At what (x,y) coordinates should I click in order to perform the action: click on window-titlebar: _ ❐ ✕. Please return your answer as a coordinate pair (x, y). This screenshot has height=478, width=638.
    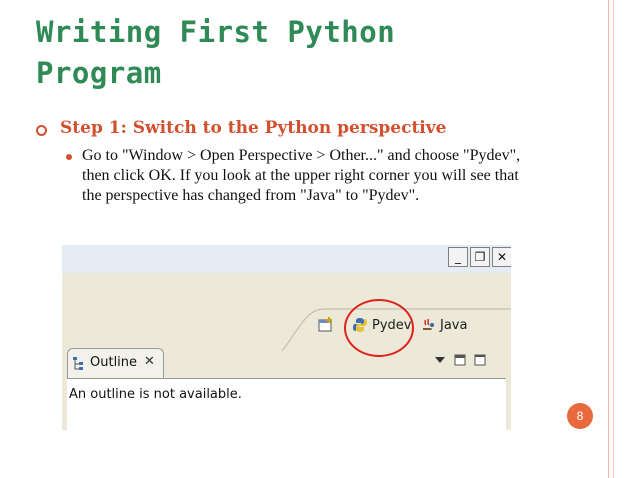
    Looking at the image, I should click on (286, 259).